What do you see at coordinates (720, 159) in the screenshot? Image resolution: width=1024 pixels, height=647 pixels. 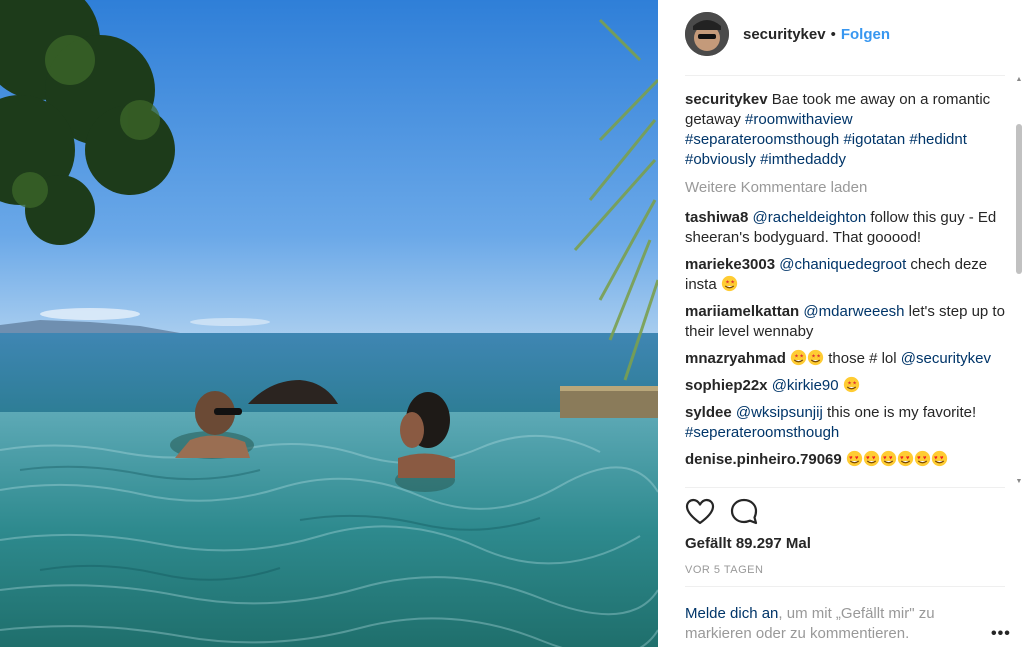 I see `hashtag-link: #obviously` at bounding box center [720, 159].